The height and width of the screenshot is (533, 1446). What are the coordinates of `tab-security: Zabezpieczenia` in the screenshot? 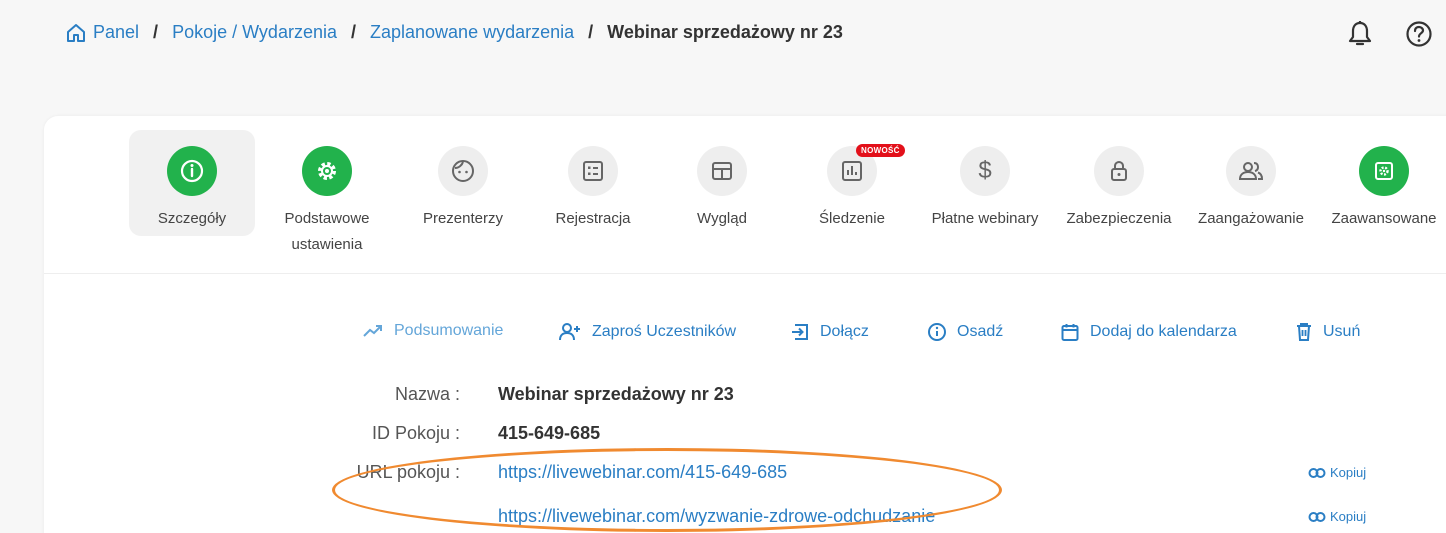 It's located at (1119, 181).